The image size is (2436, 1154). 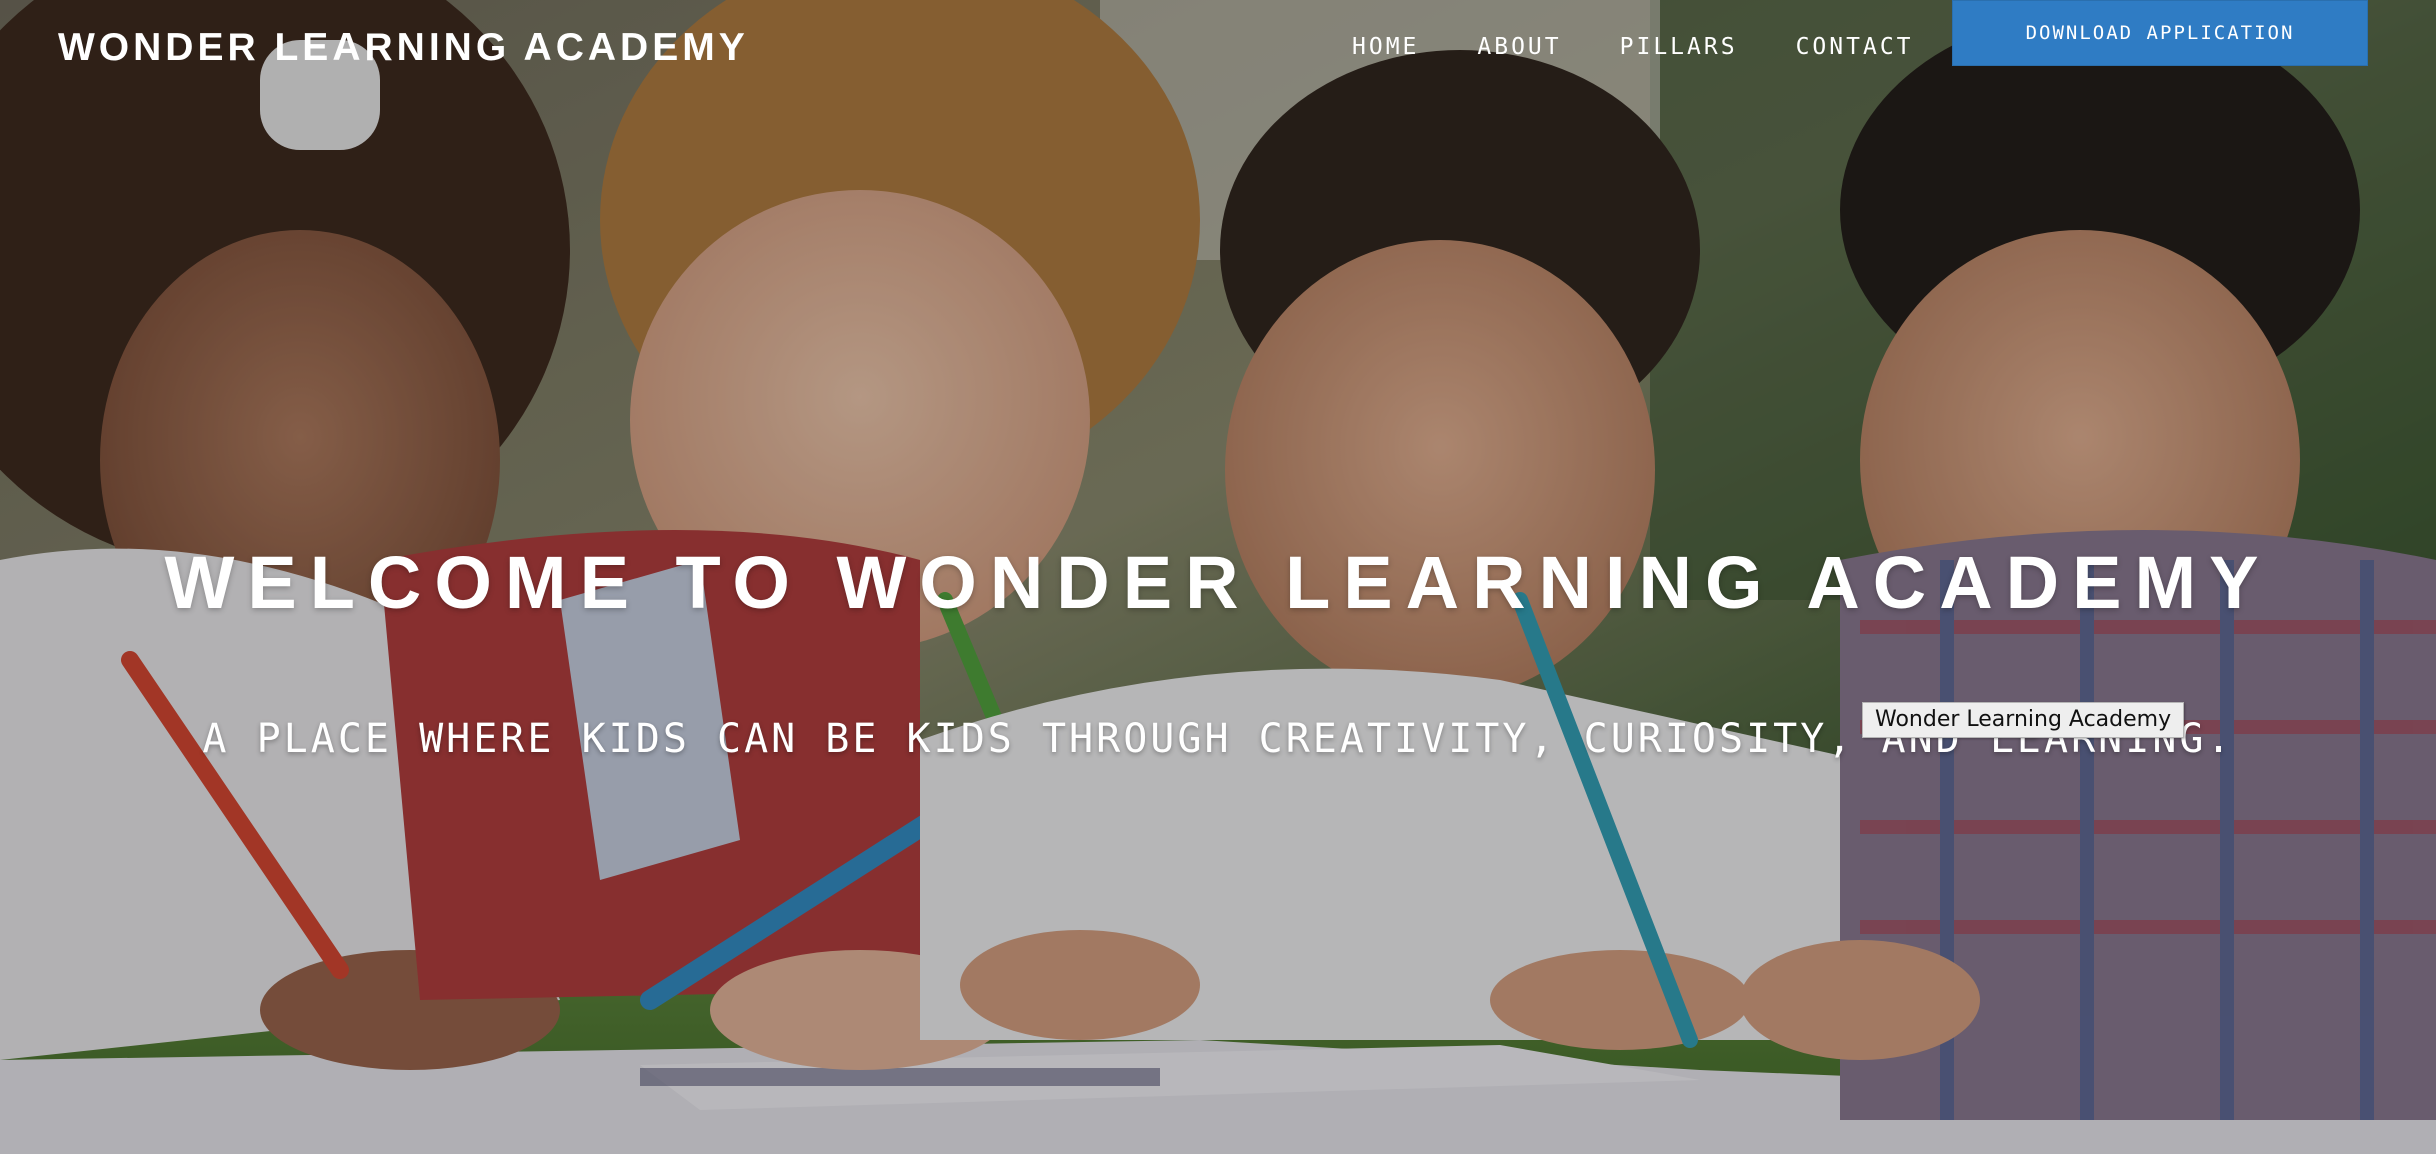 I want to click on nav-about-link: ABOUT, so click(x=1519, y=47).